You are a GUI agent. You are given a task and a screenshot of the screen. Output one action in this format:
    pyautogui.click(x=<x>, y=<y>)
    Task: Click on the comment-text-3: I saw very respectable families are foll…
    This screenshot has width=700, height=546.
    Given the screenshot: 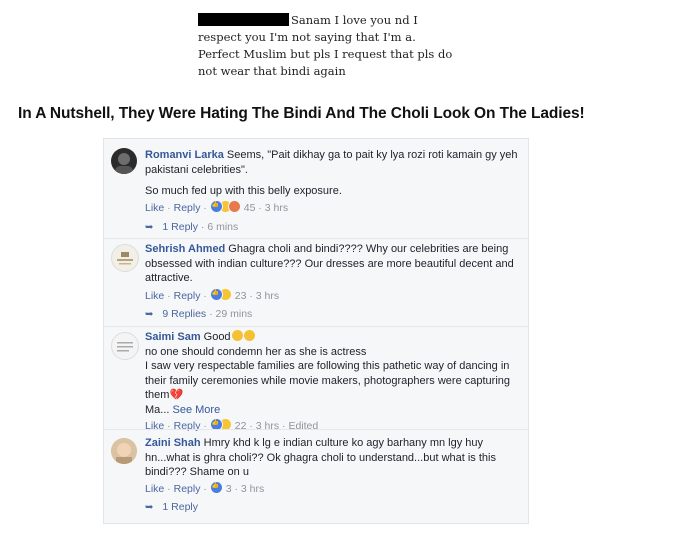 What is the action you would take?
    pyautogui.click(x=327, y=380)
    